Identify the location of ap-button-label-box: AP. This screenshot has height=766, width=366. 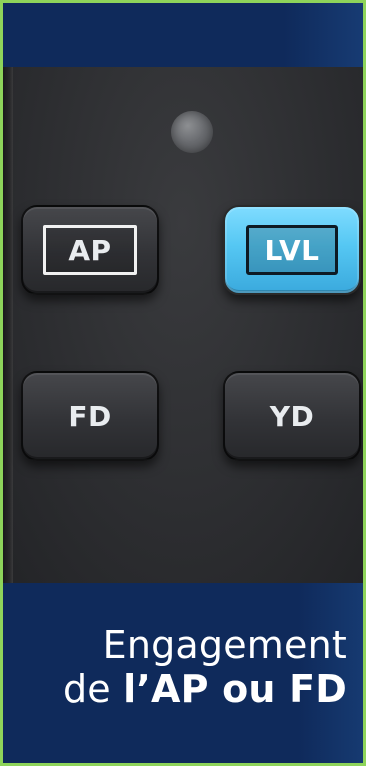
(90, 250).